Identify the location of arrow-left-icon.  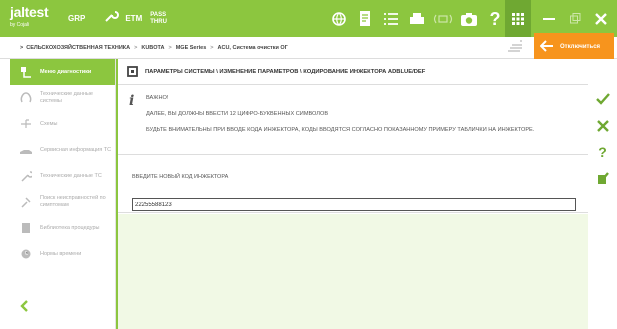
(546, 47).